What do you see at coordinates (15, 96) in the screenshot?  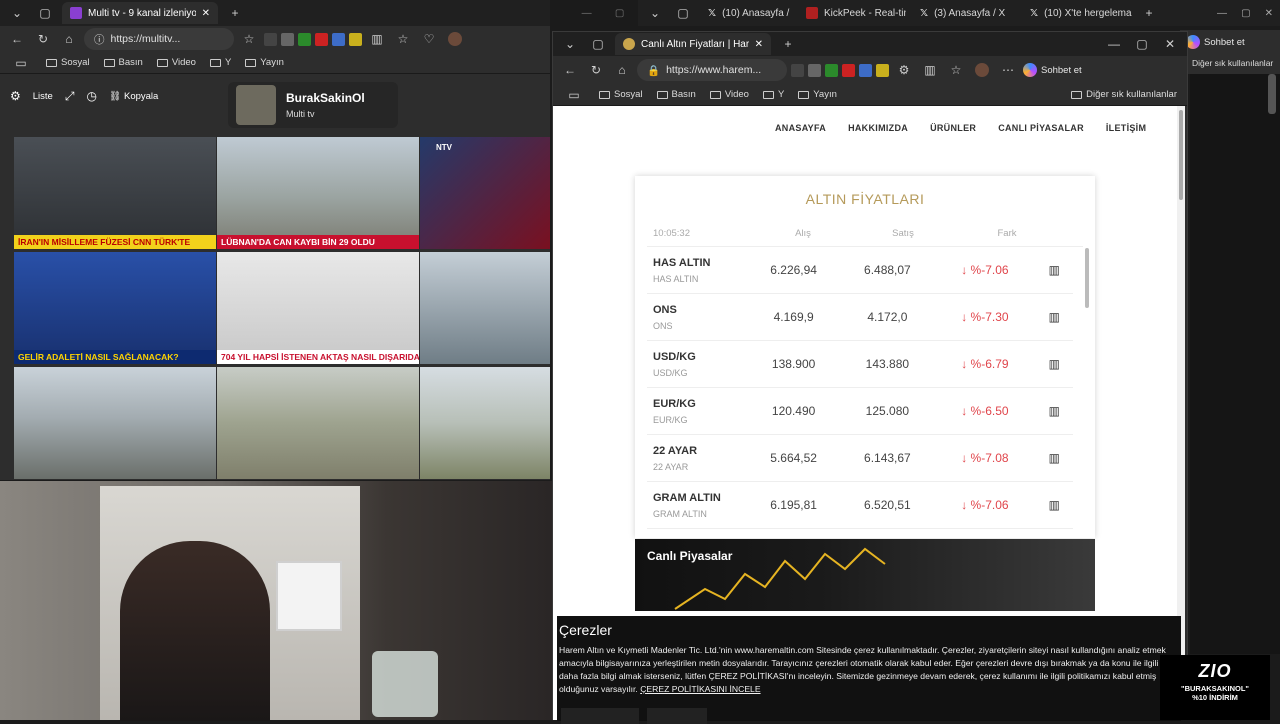 I see `settings-icon: ⚙` at bounding box center [15, 96].